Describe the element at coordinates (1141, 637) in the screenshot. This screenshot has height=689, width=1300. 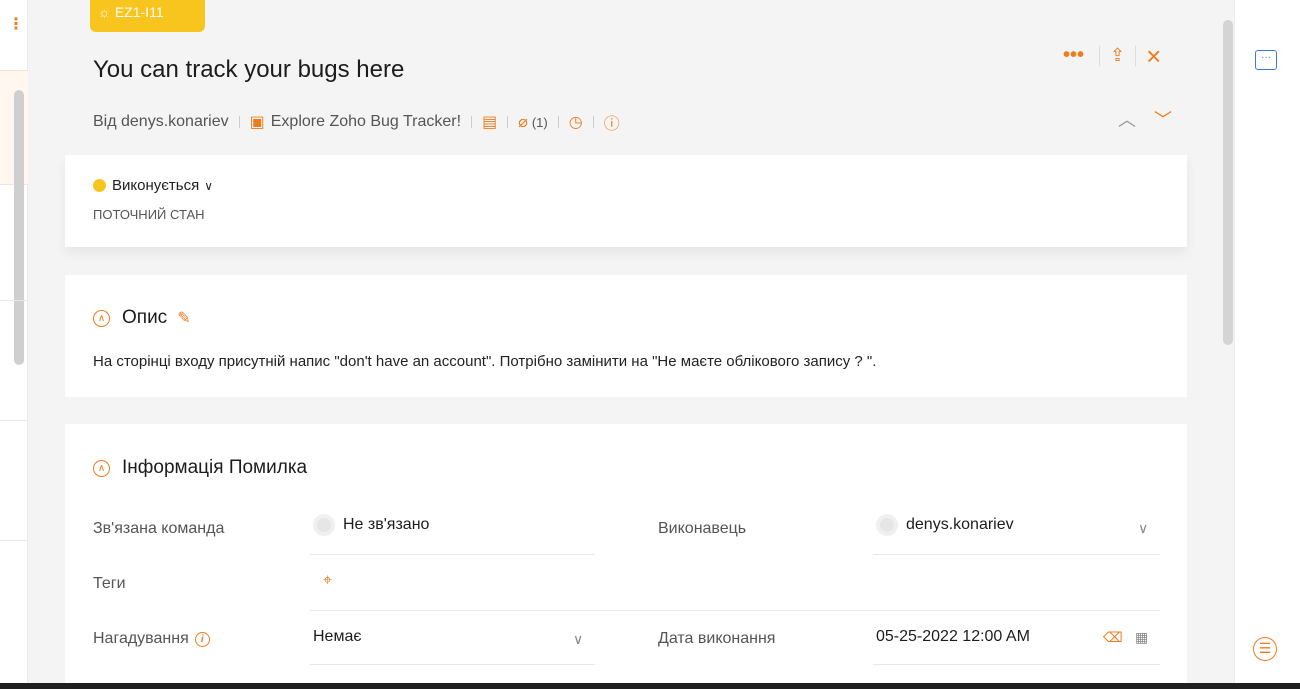
I see `calendar-icon: ▦` at that location.